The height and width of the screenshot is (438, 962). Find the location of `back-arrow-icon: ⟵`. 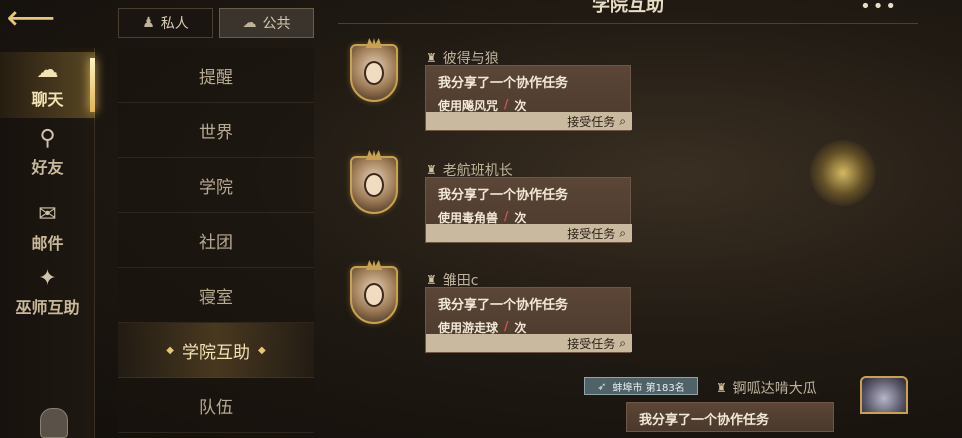

back-arrow-icon: ⟵ is located at coordinates (31, 19).